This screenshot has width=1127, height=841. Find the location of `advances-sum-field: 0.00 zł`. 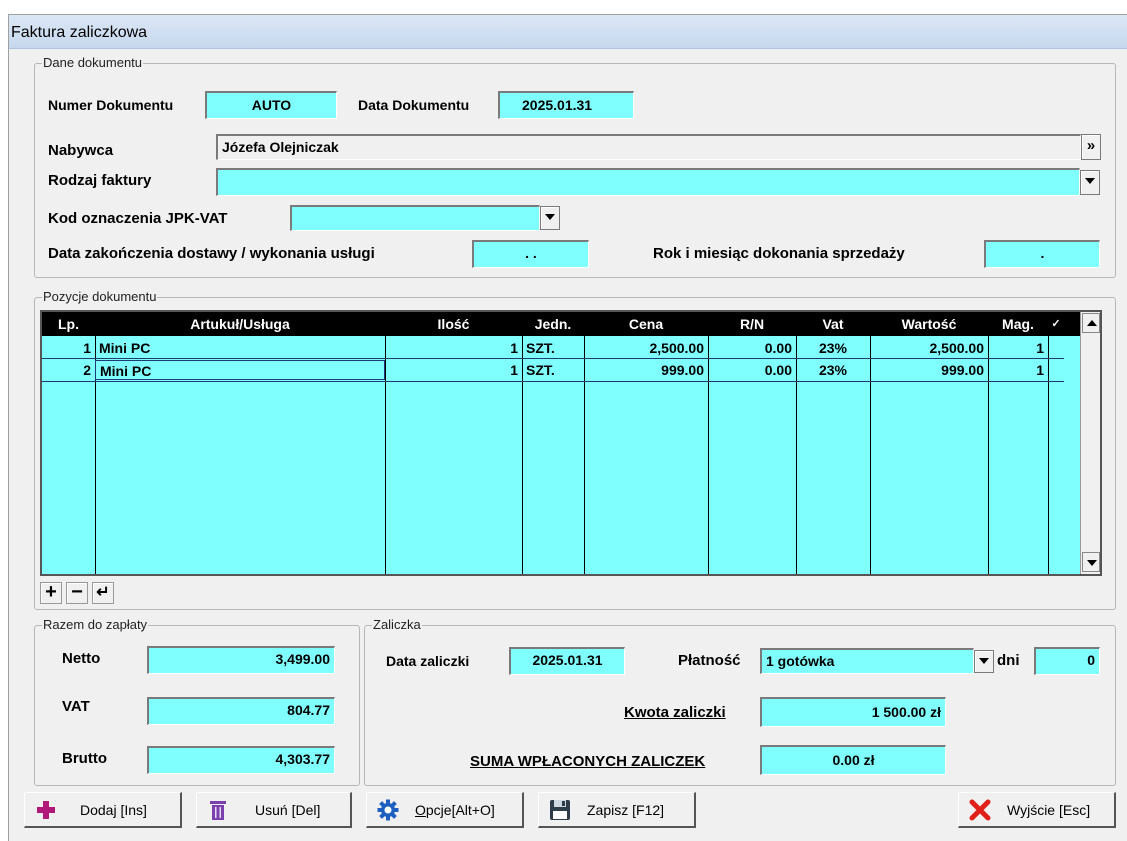

advances-sum-field: 0.00 zł is located at coordinates (853, 760).